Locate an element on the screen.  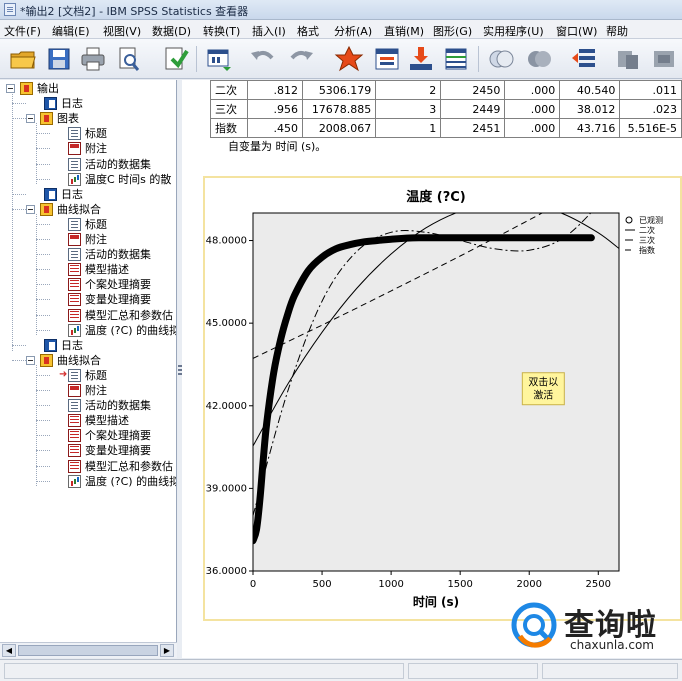
designate-window-icon is located at coordinates (665, 59).